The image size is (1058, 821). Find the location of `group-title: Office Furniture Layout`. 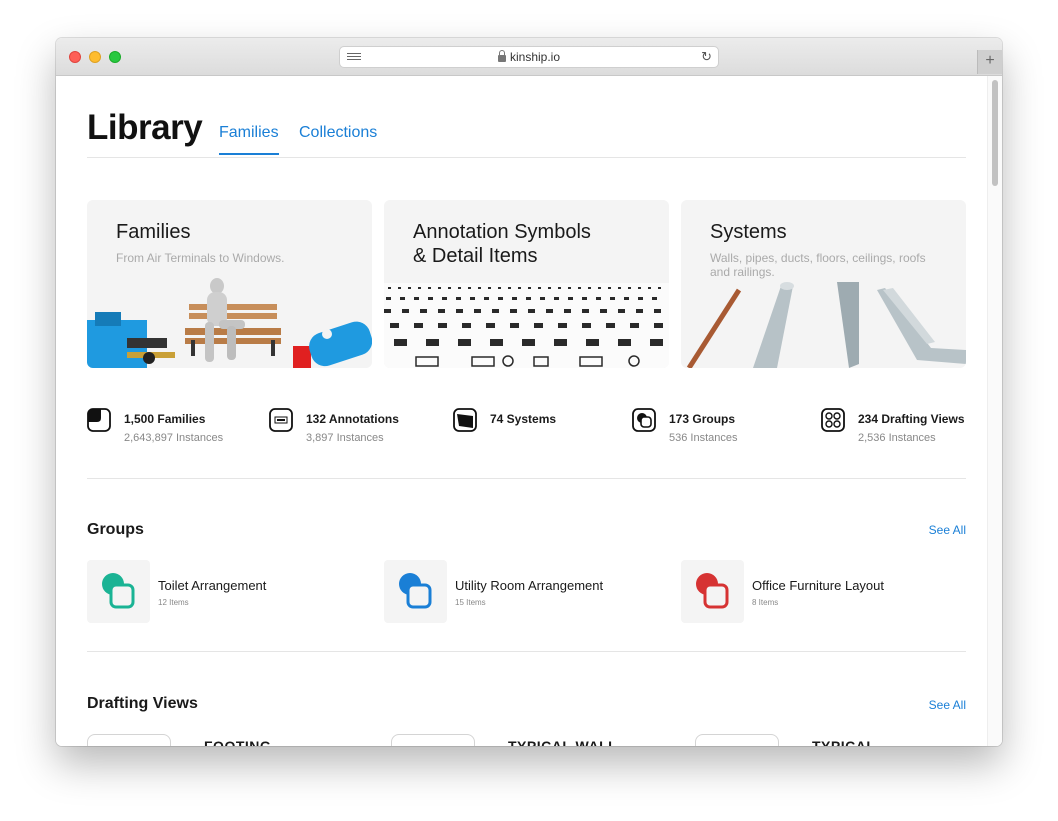

group-title: Office Furniture Layout is located at coordinates (818, 585).